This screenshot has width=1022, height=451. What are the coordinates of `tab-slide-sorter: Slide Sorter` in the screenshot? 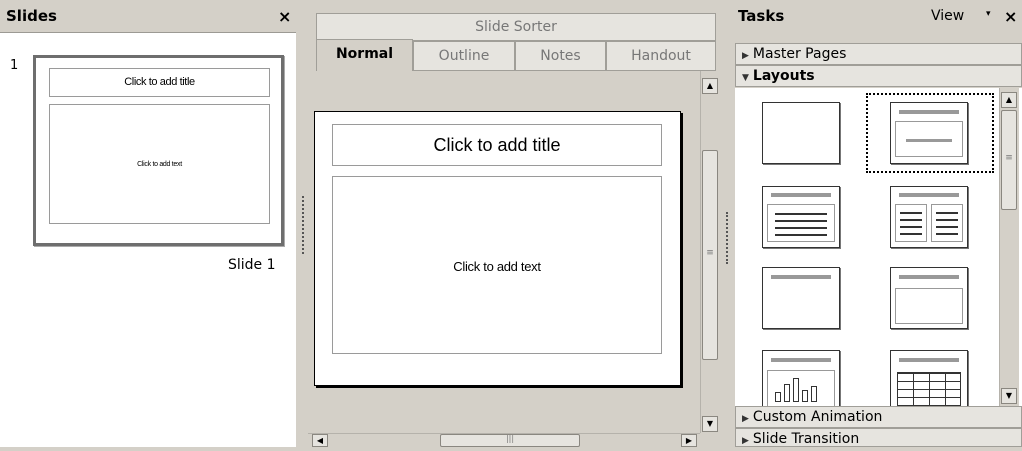 It's located at (516, 27).